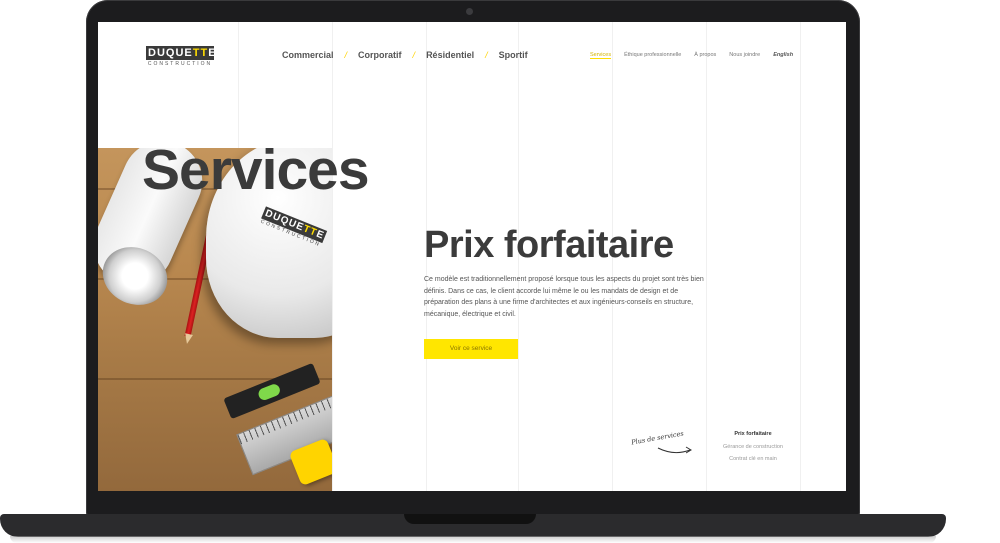  Describe the element at coordinates (753, 459) in the screenshot. I see `services-list-item: Contrat clé en main` at that location.